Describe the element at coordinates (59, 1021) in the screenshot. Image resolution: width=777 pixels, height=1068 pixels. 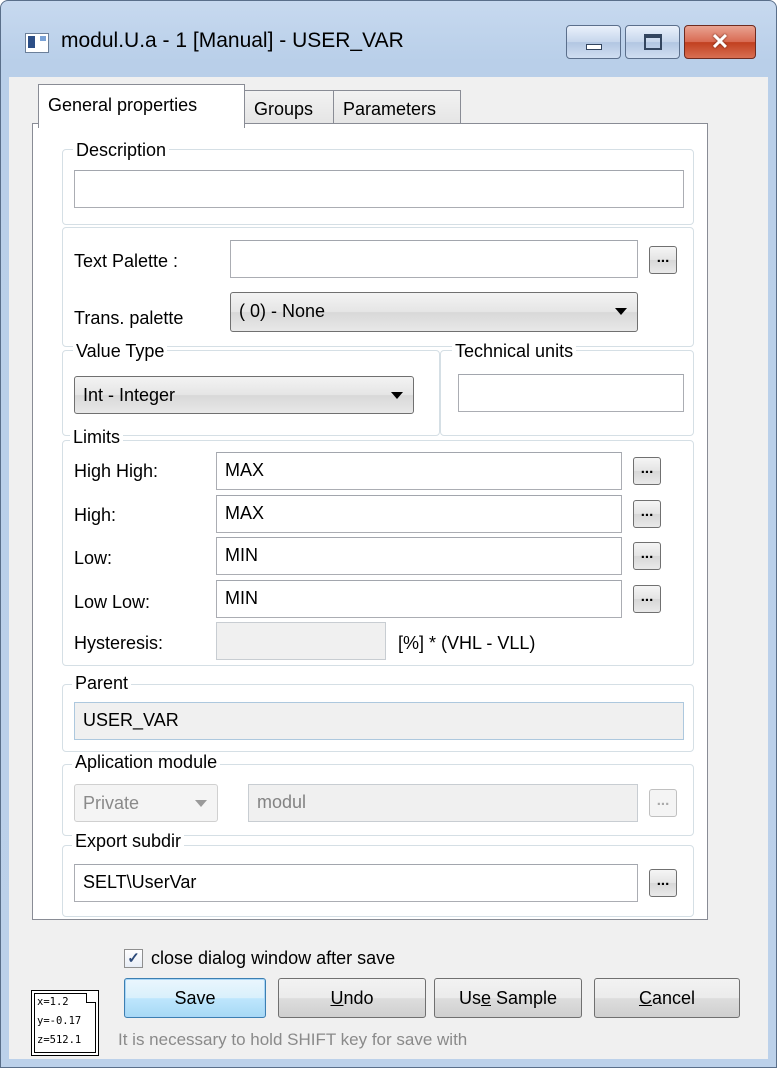
I see `coord-y: y=-0.17` at that location.